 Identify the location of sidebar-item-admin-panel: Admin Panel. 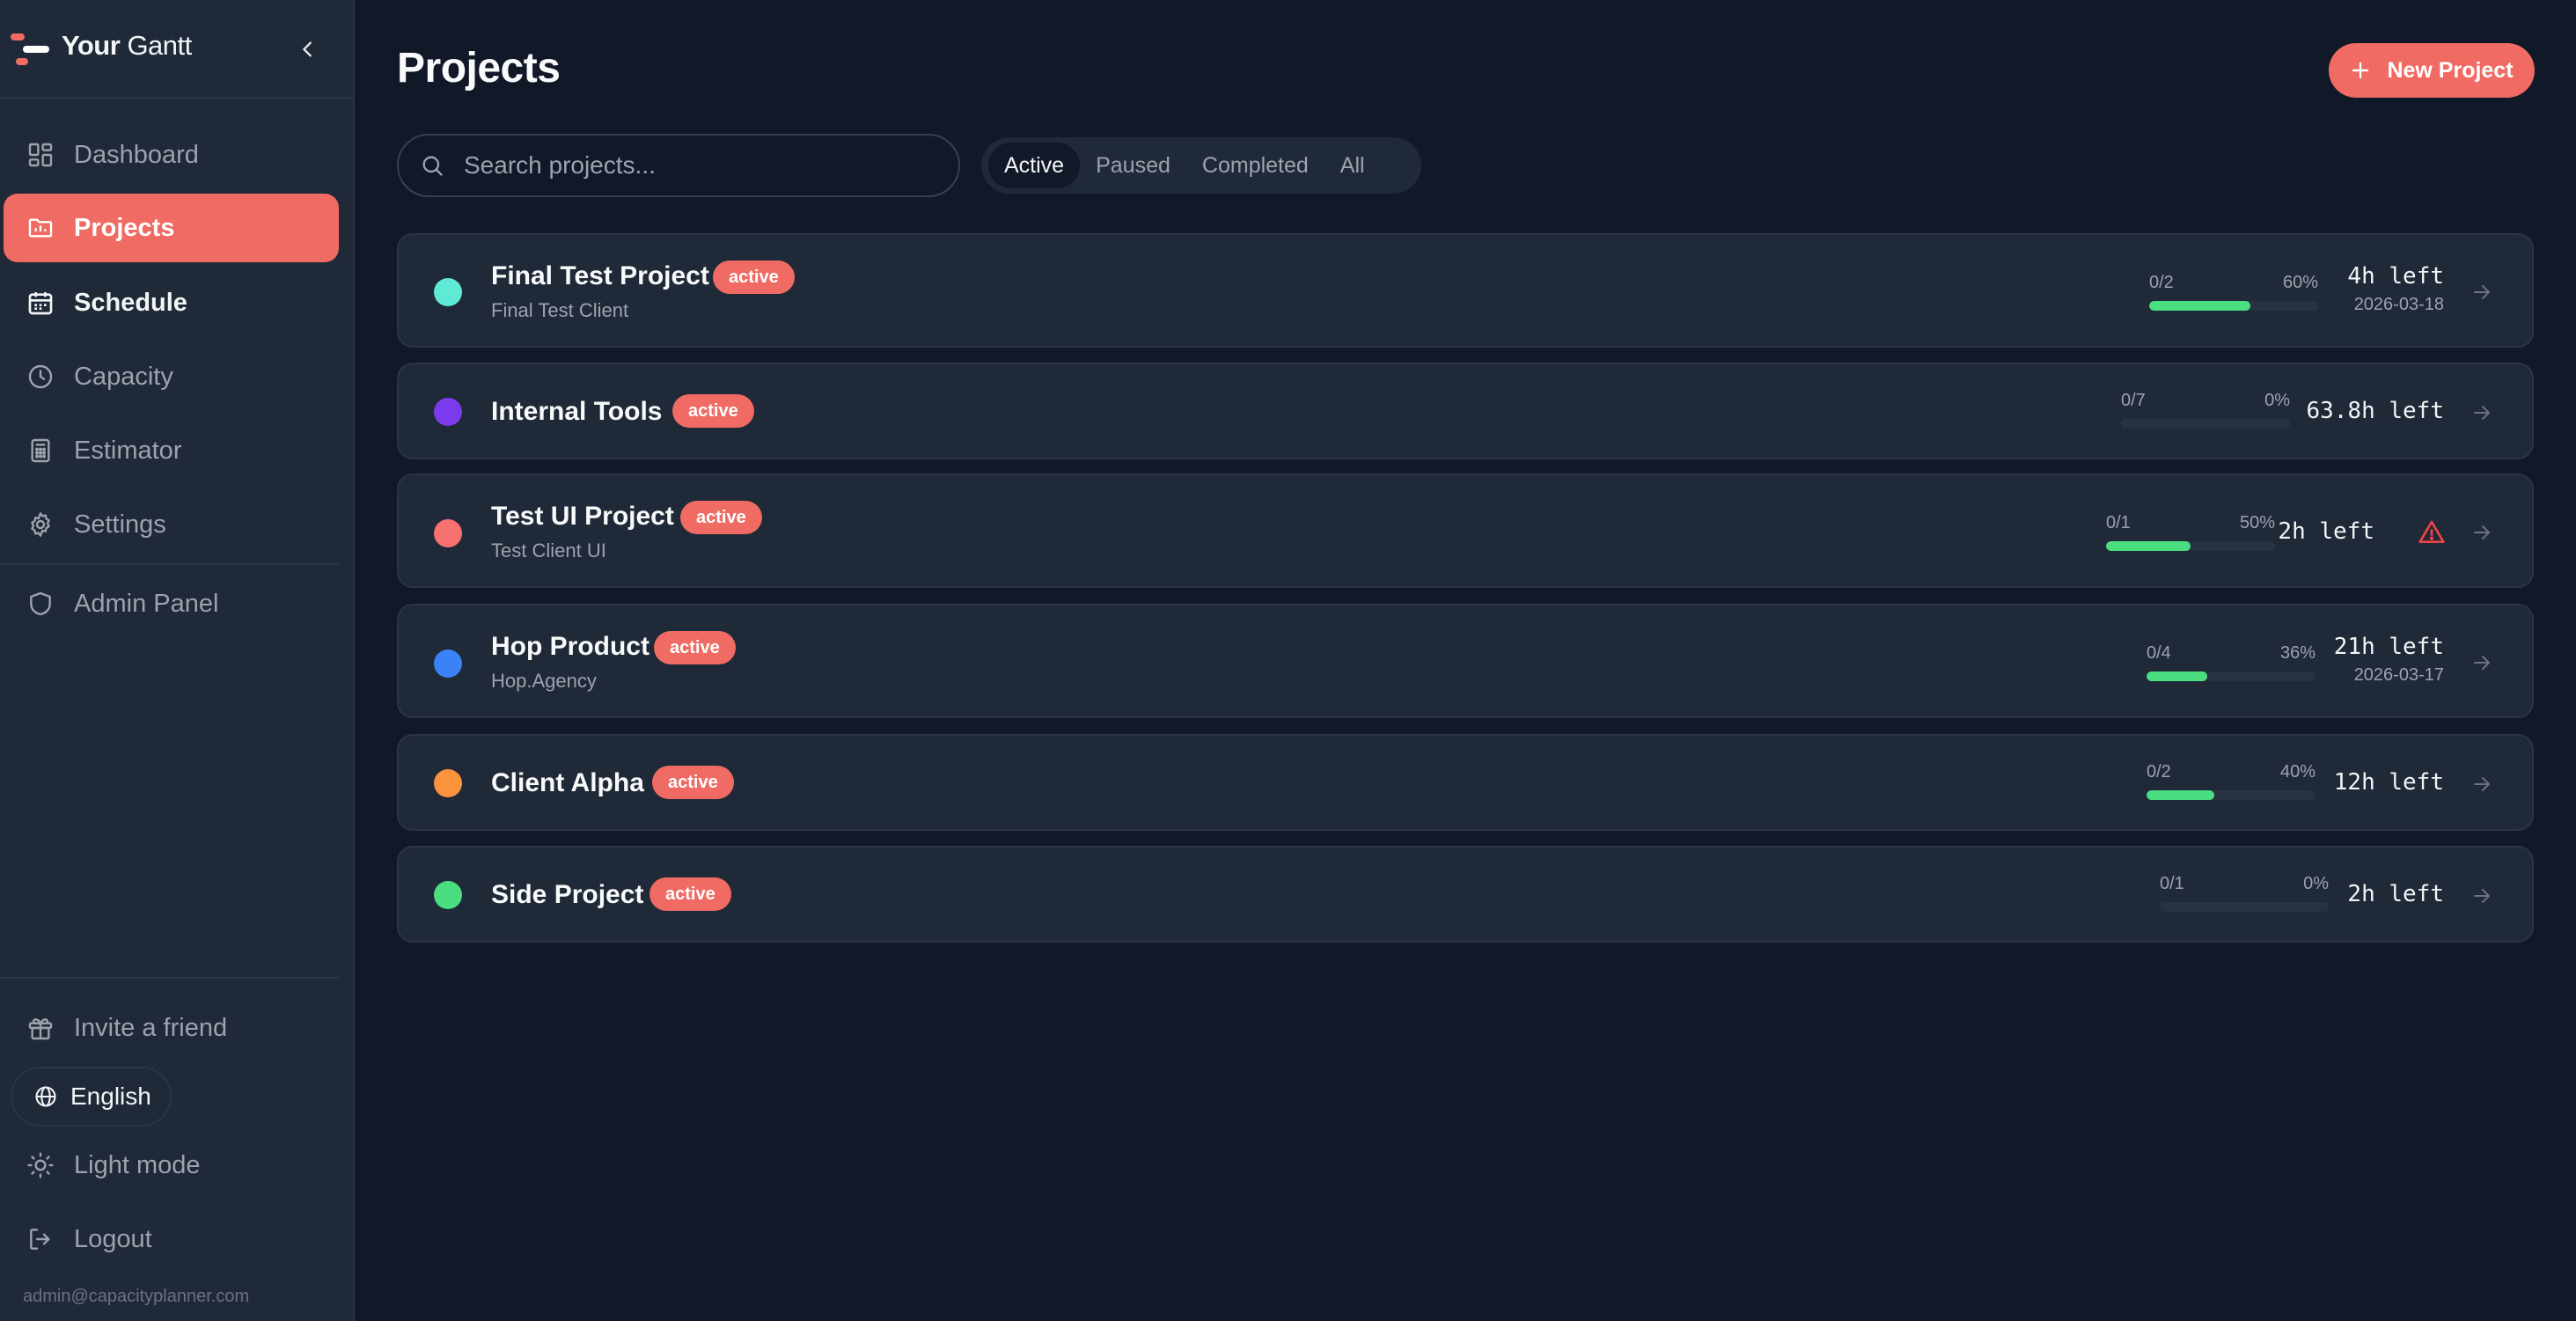
(171, 603).